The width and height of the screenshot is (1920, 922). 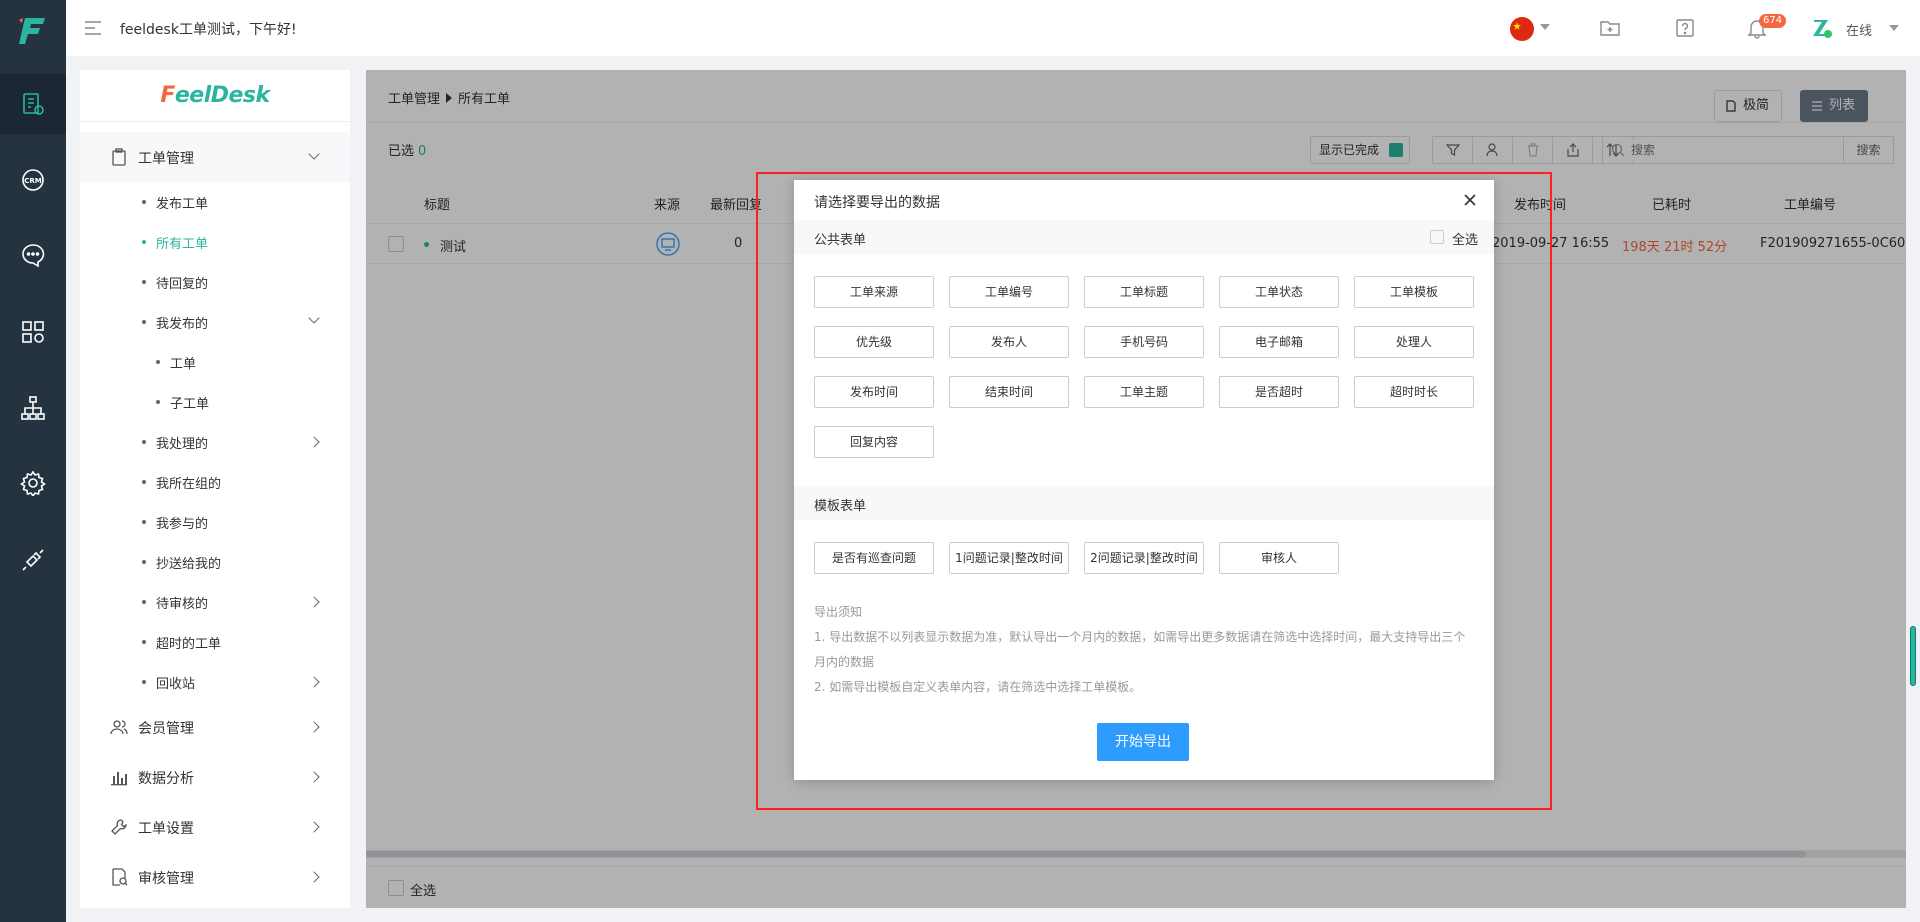 What do you see at coordinates (215, 242) in the screenshot?
I see `sidebar-item-all-tickets: 所有工单` at bounding box center [215, 242].